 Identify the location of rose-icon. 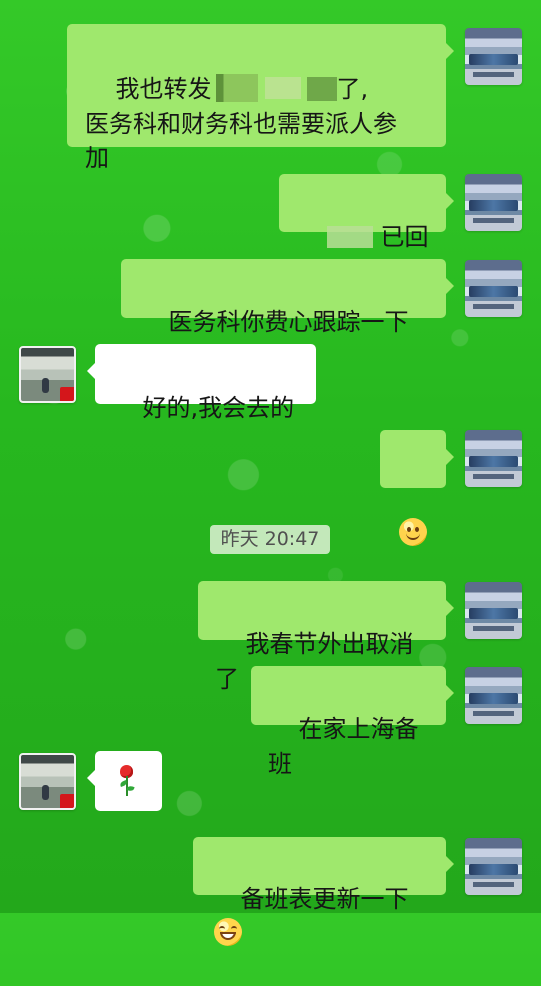
(128, 781).